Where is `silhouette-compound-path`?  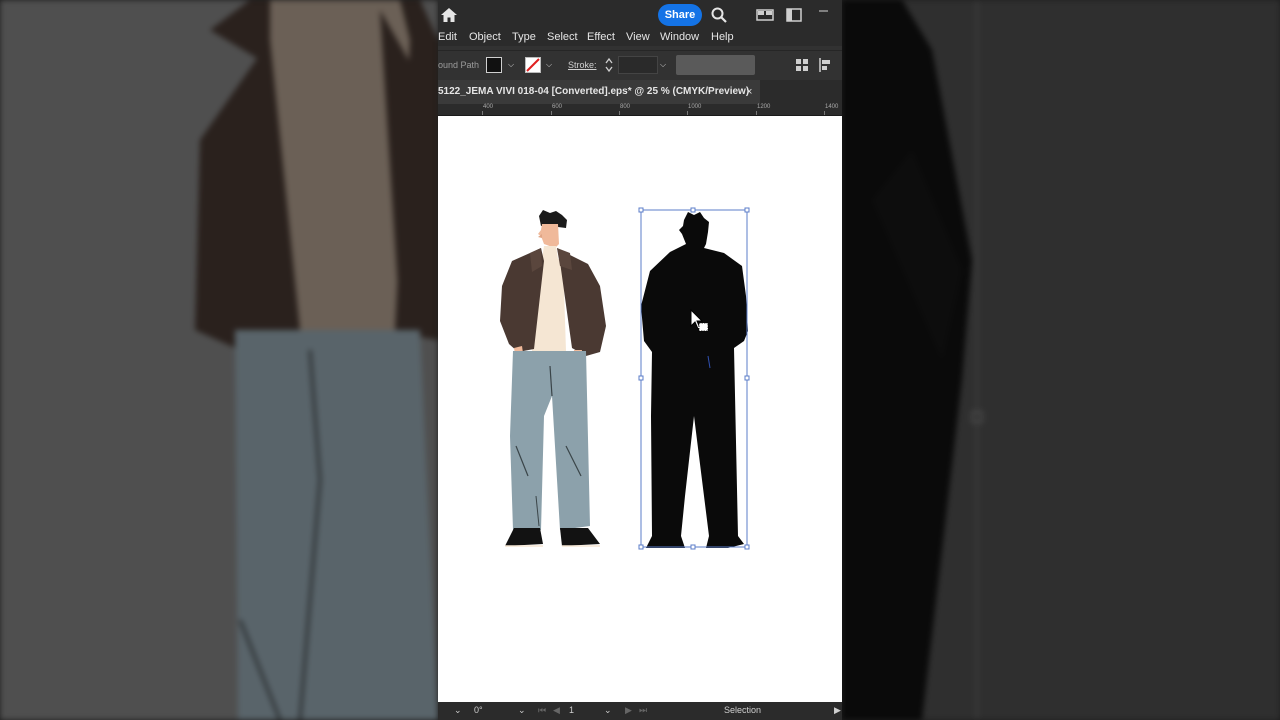
silhouette-compound-path is located at coordinates (694, 380).